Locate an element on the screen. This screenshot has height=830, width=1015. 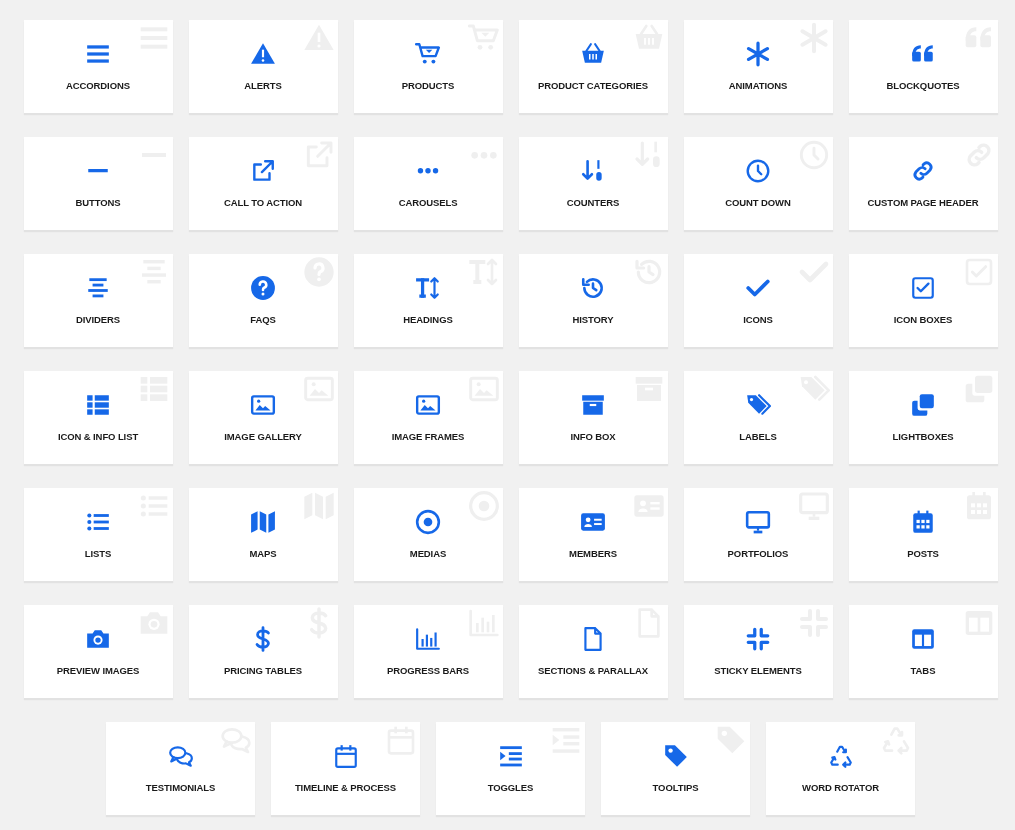
history-icon is located at coordinates (593, 288).